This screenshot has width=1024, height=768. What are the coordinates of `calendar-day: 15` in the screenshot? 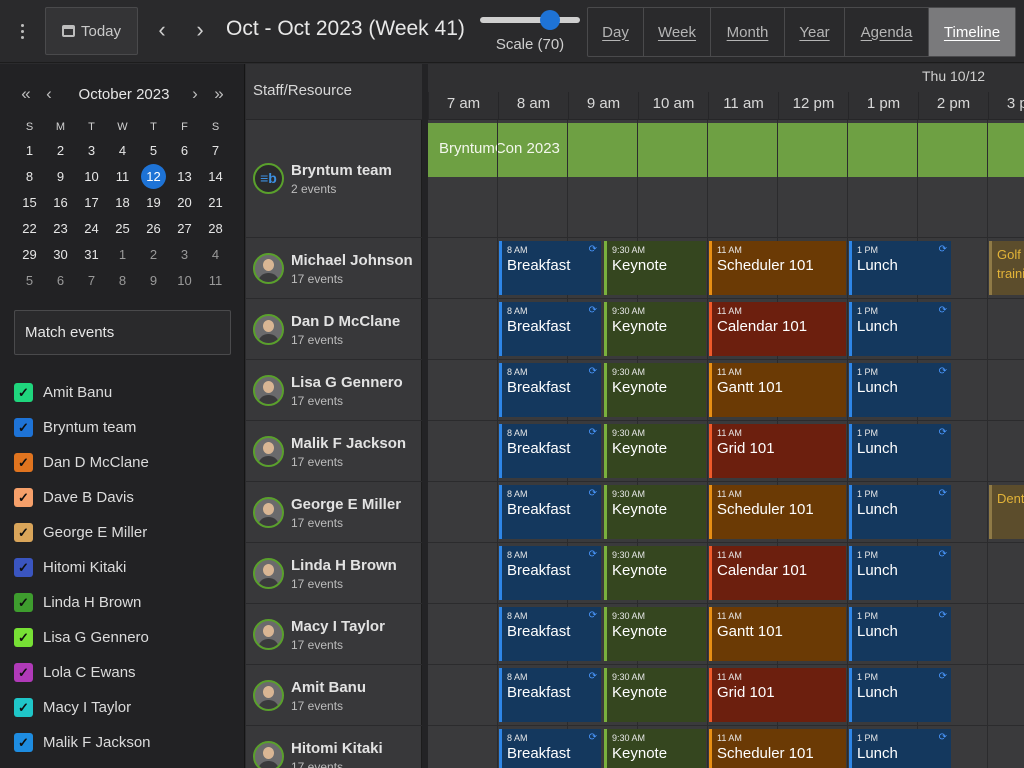 It's located at (29, 203).